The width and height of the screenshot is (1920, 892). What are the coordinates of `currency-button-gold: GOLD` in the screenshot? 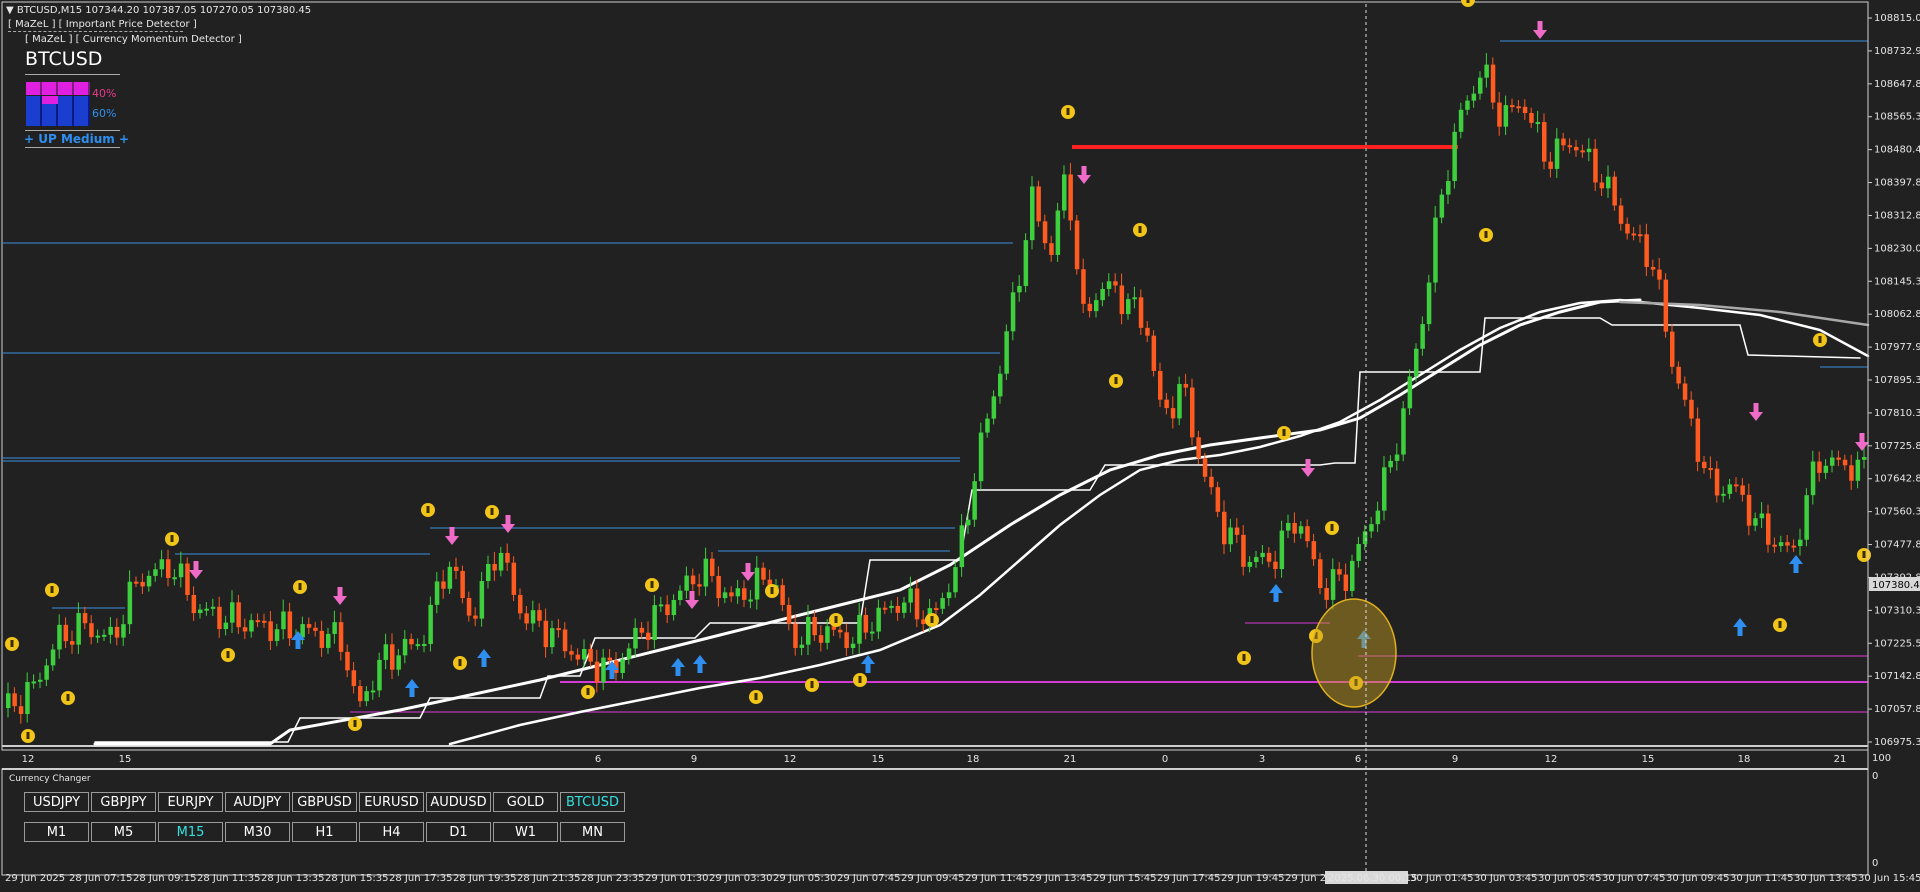 It's located at (525, 802).